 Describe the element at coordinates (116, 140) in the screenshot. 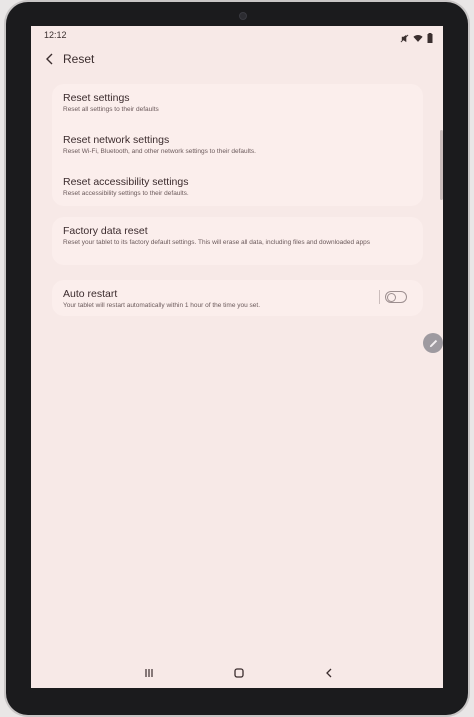

I see `item-title: Reset network settings` at that location.